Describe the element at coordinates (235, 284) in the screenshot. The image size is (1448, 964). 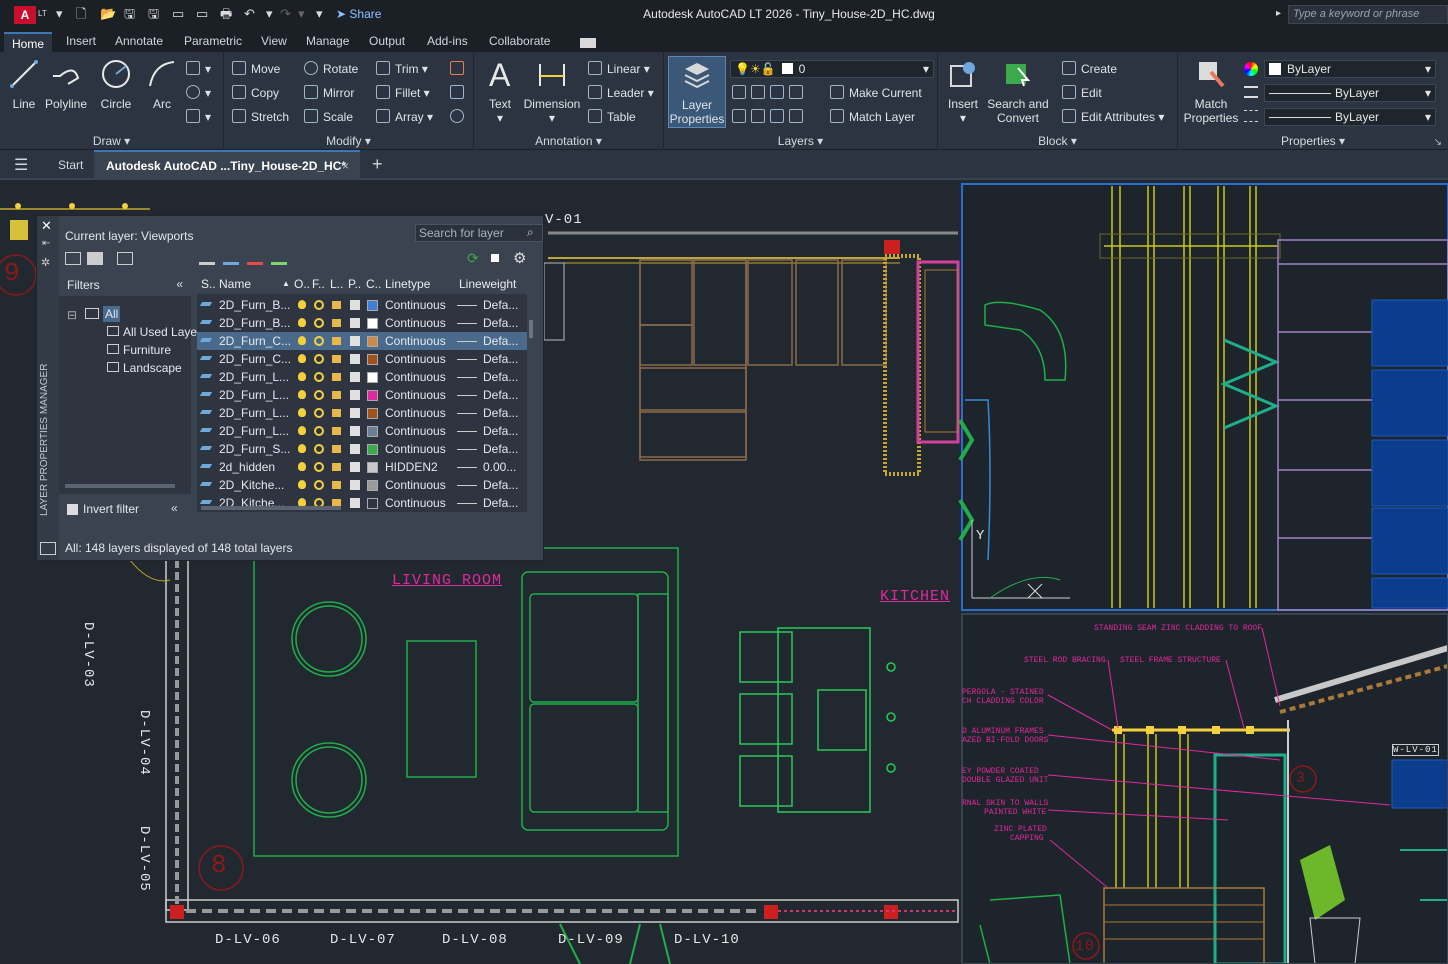
I see `col-name: Name` at that location.